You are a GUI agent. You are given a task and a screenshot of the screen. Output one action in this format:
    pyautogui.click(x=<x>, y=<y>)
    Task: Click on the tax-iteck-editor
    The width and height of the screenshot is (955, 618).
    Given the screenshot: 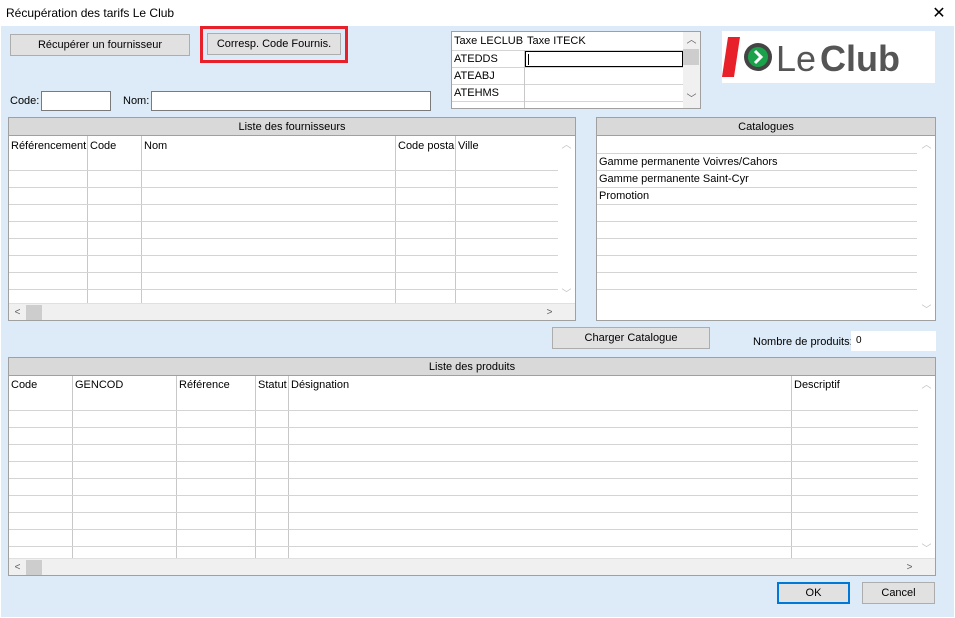 What is the action you would take?
    pyautogui.click(x=604, y=59)
    